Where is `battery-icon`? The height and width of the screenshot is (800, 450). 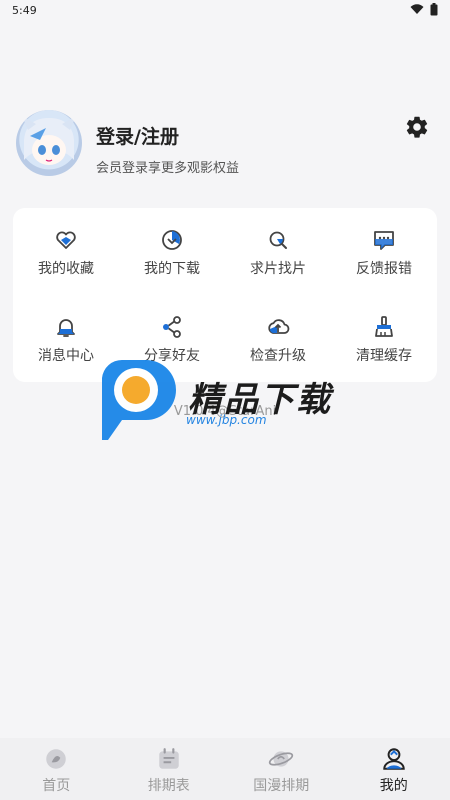 battery-icon is located at coordinates (434, 9).